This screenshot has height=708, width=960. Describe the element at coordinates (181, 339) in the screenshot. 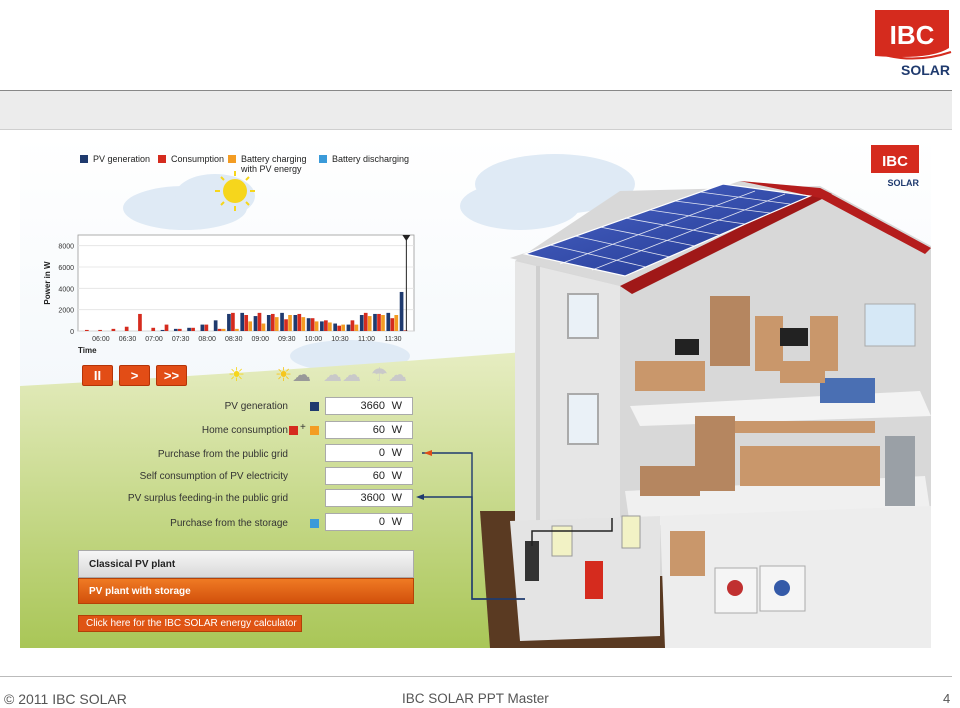

I see `x-tick-label: 07:30` at that location.